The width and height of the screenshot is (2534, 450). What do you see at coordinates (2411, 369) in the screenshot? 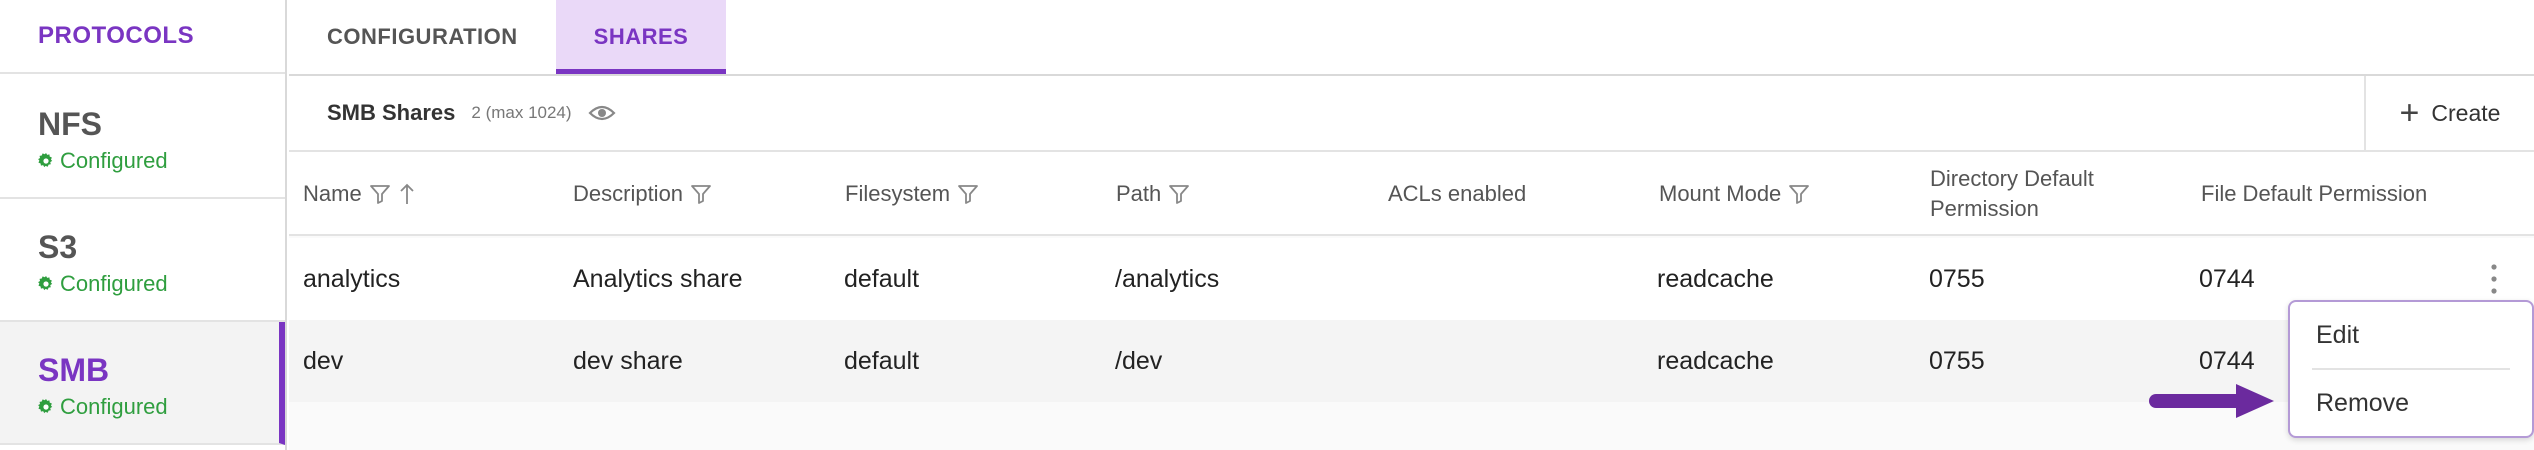
I see `row-actions-menu: Edit Remove` at bounding box center [2411, 369].